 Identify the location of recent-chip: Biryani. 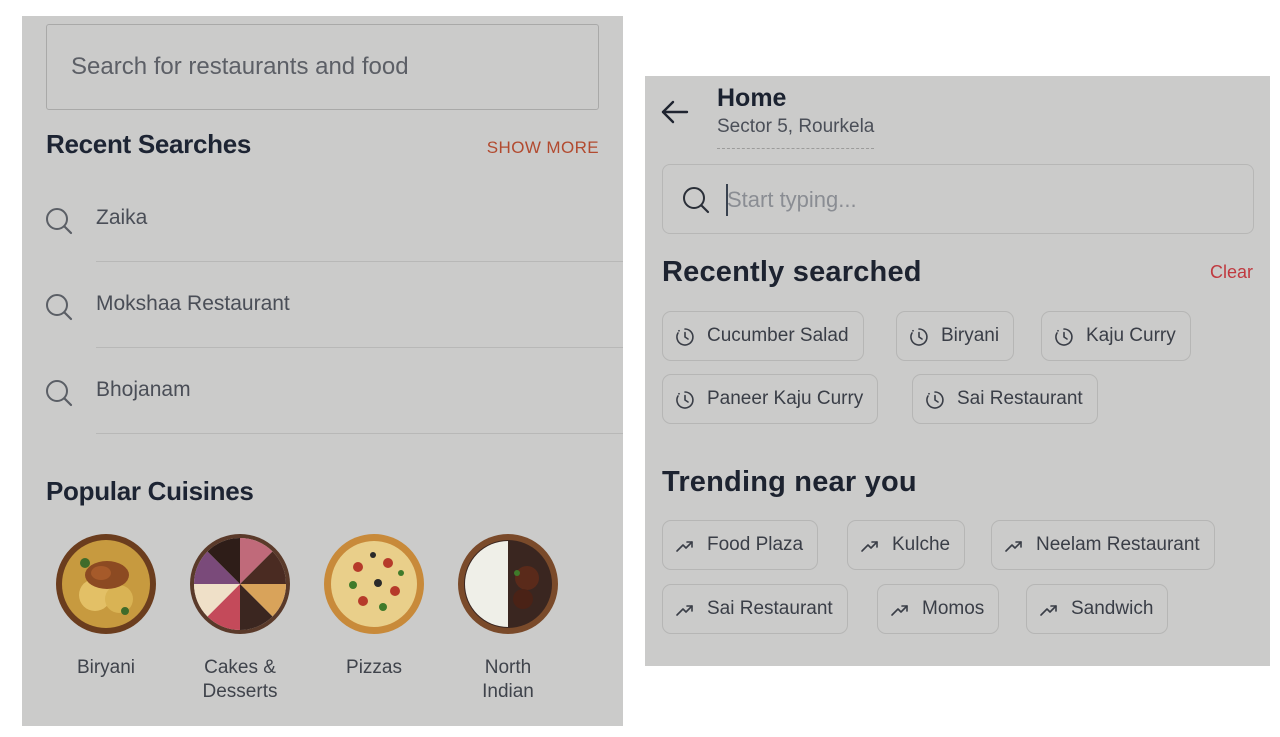
(955, 336).